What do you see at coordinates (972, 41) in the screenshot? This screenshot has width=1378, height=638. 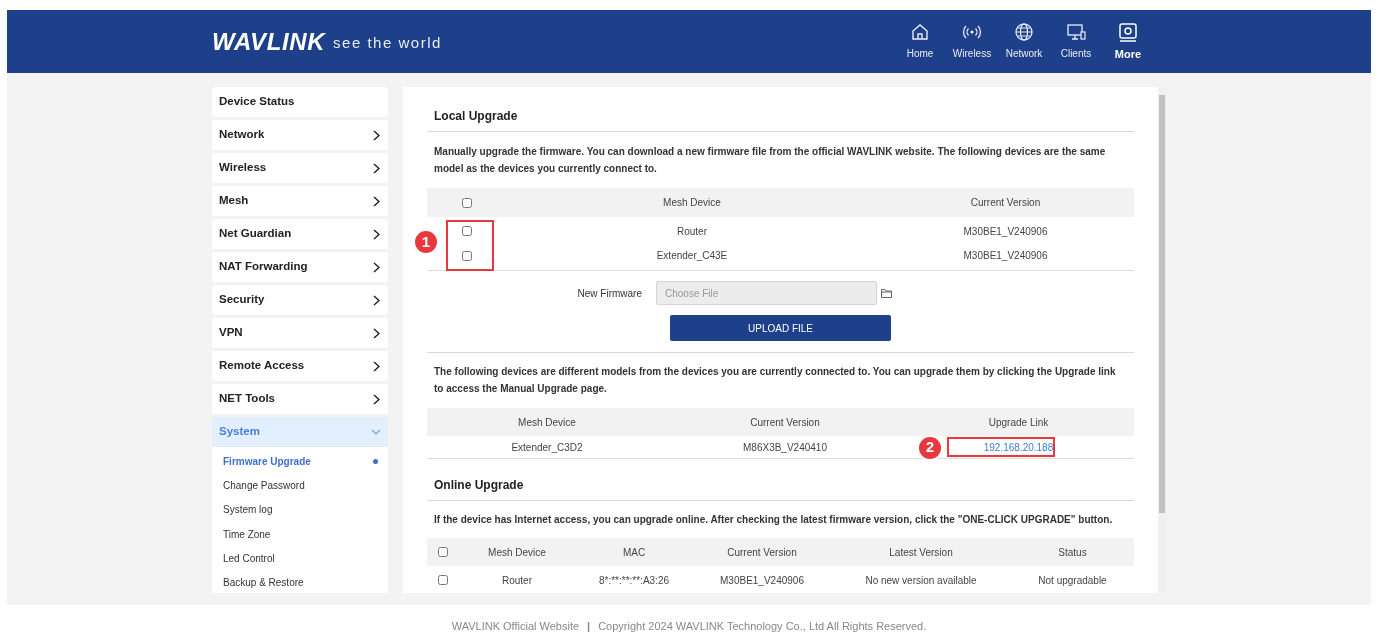 I see `nav-item: Wireless` at bounding box center [972, 41].